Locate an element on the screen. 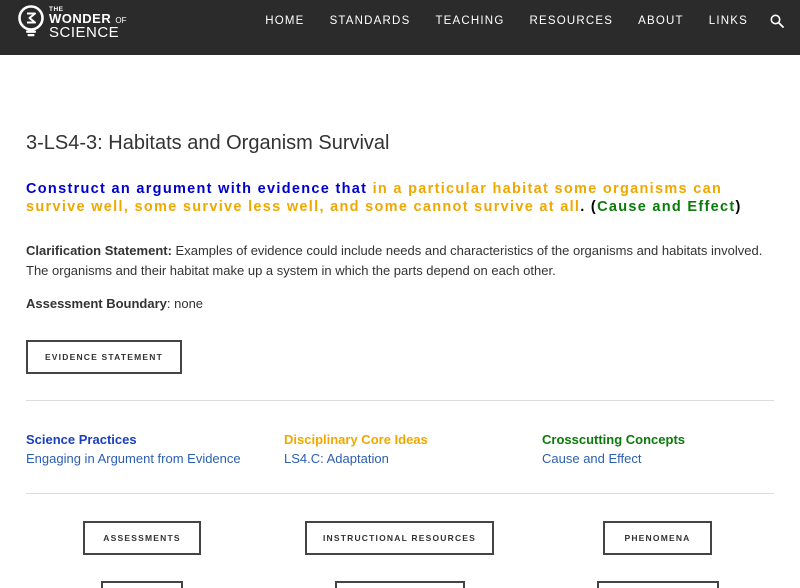 The image size is (800, 588). assessment-boundary: Assessment Boundary: none is located at coordinates (114, 304).